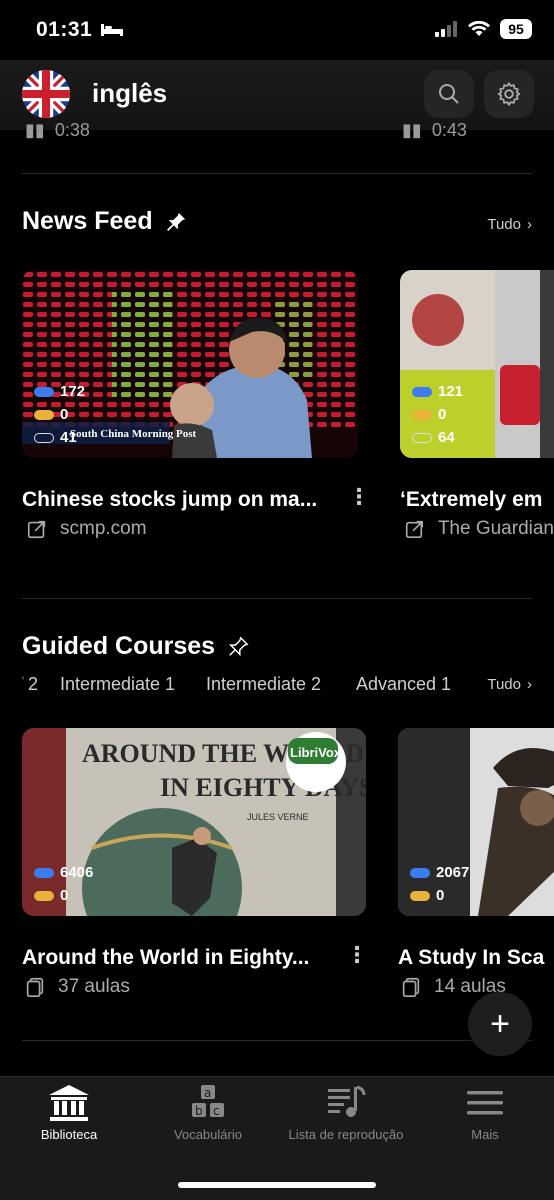 The width and height of the screenshot is (554, 1200). Describe the element at coordinates (439, 884) in the screenshot. I see `card-stats: 2067 0` at that location.